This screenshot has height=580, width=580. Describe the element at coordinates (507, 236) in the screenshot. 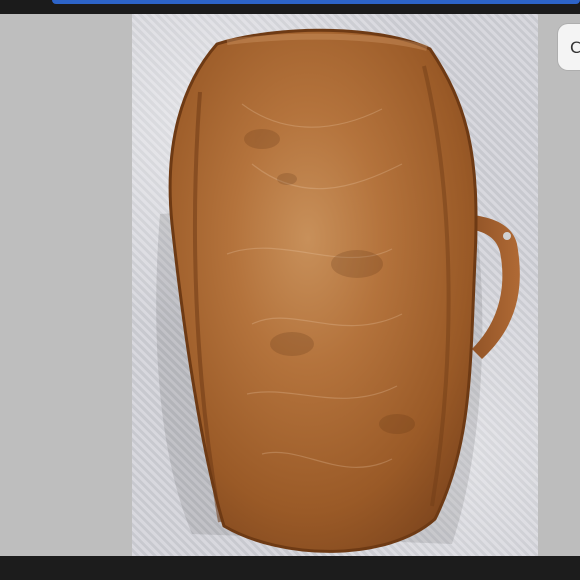

I see `strap-ring` at that location.